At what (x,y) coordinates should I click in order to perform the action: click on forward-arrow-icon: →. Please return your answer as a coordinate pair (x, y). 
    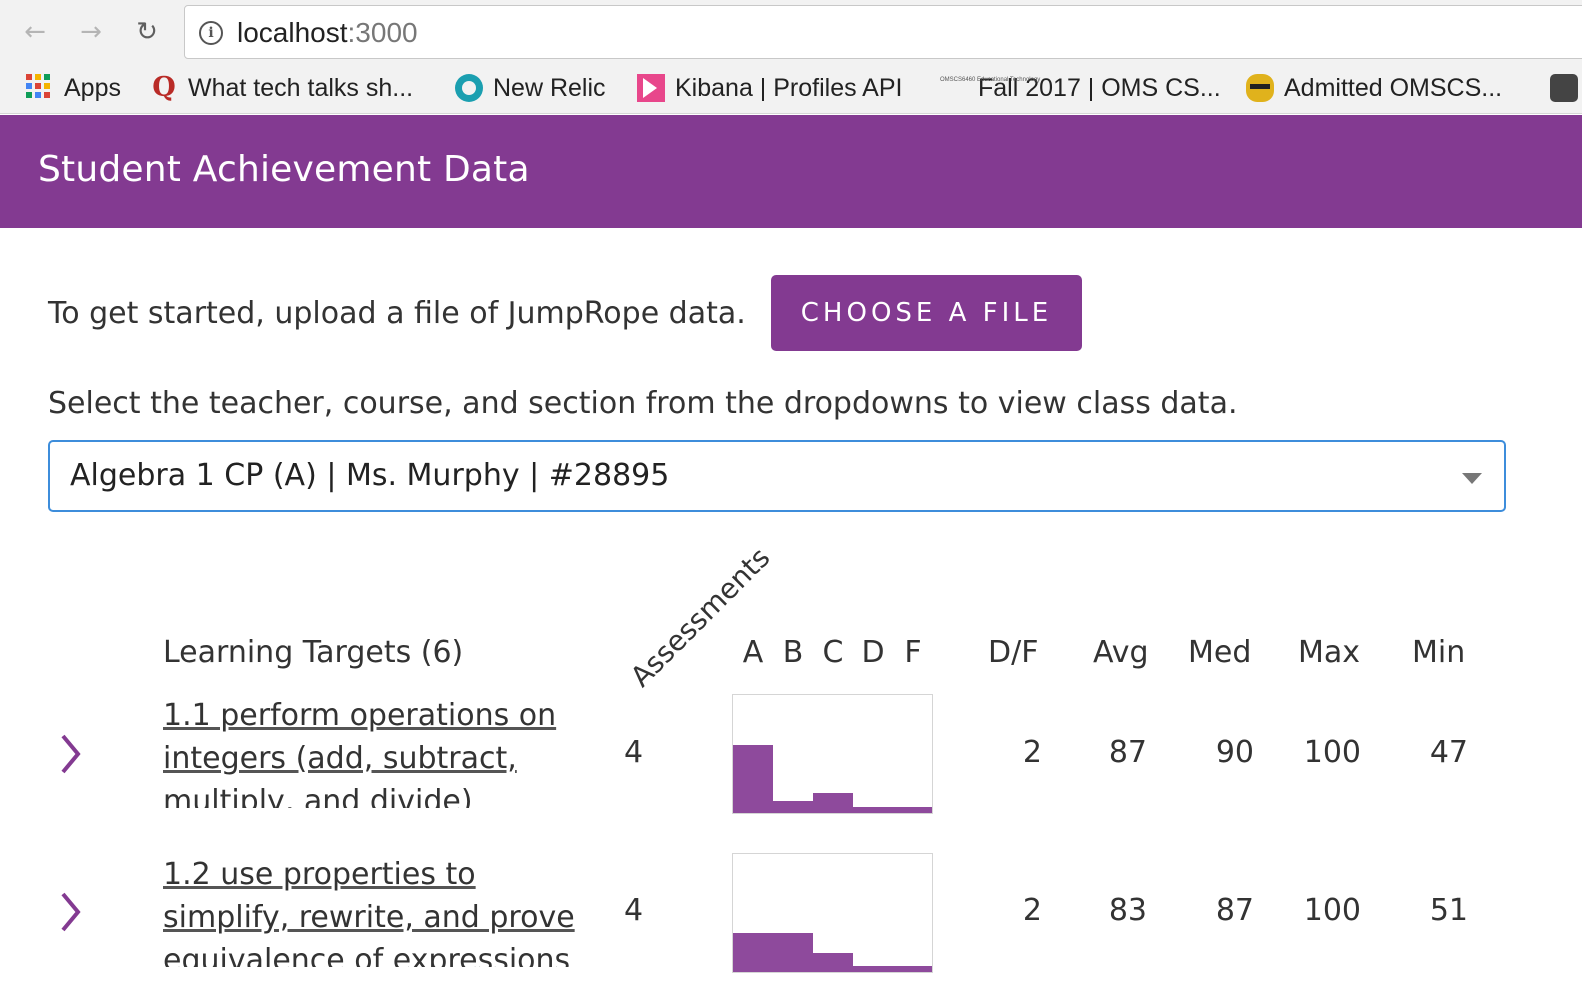
    Looking at the image, I should click on (91, 32).